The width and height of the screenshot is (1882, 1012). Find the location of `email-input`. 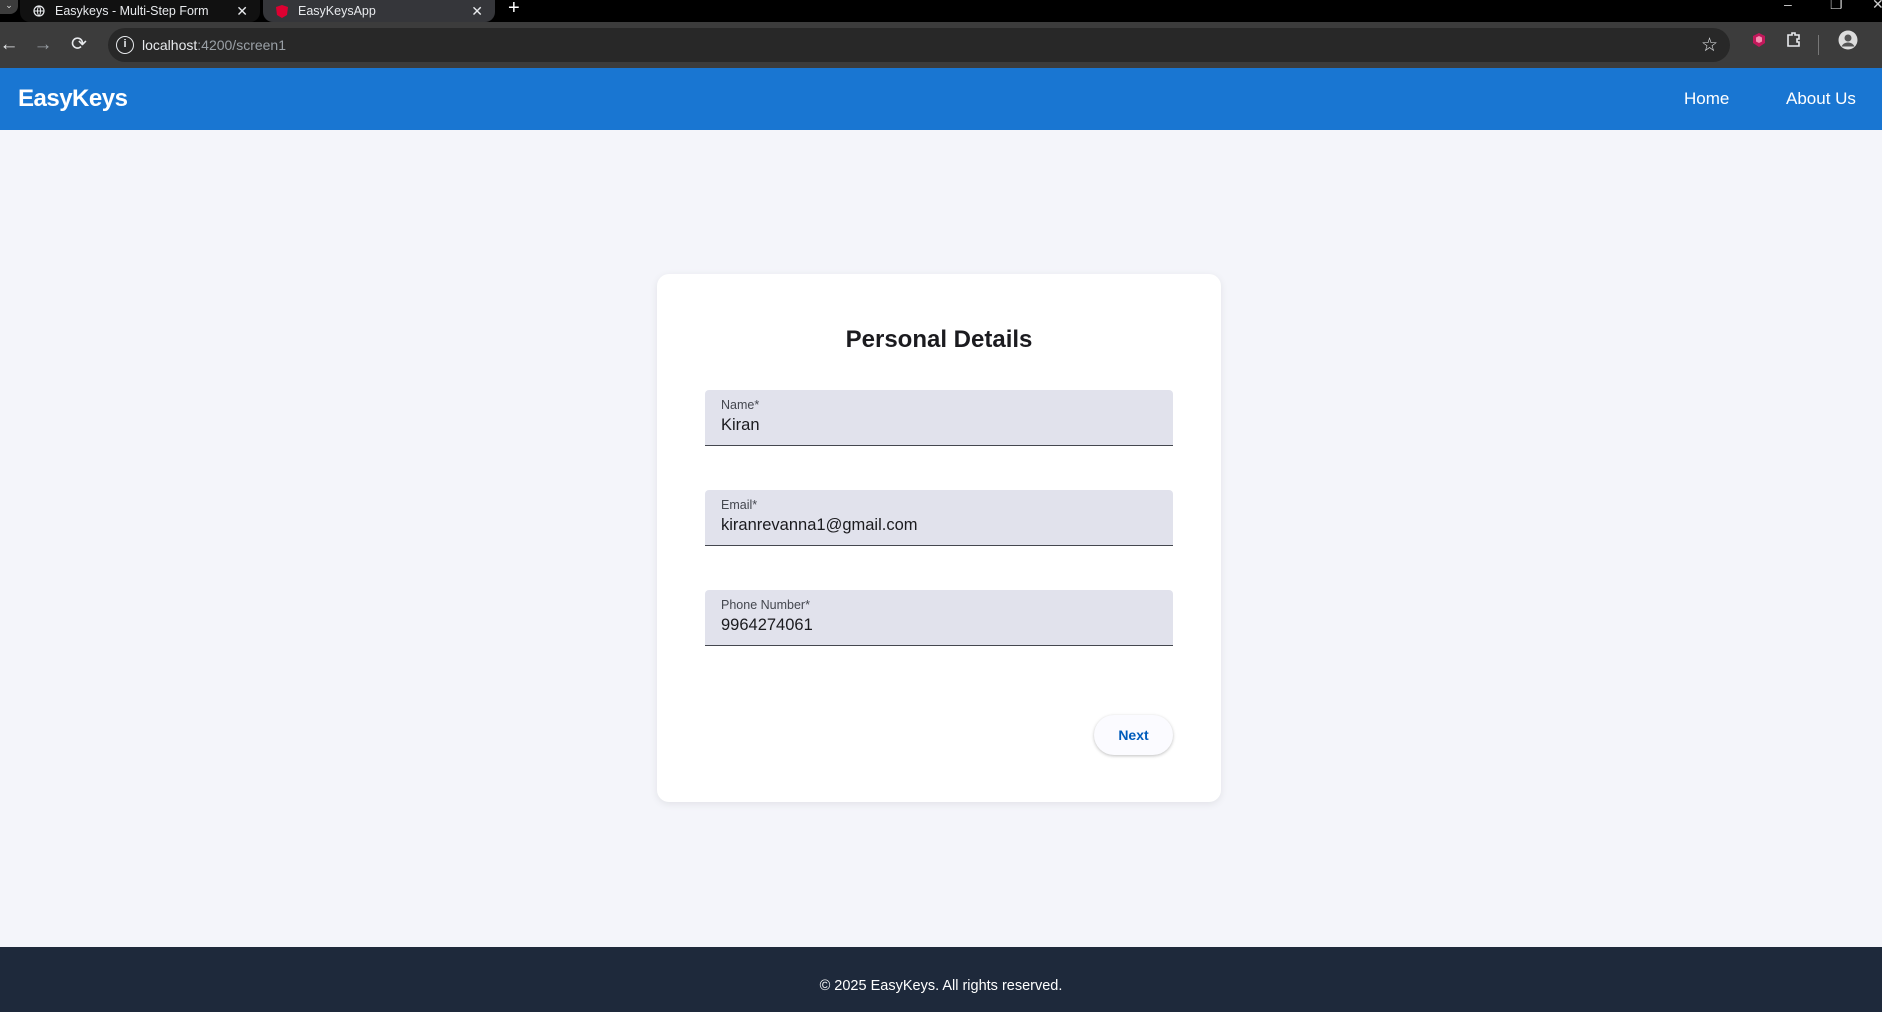

email-input is located at coordinates (936, 525).